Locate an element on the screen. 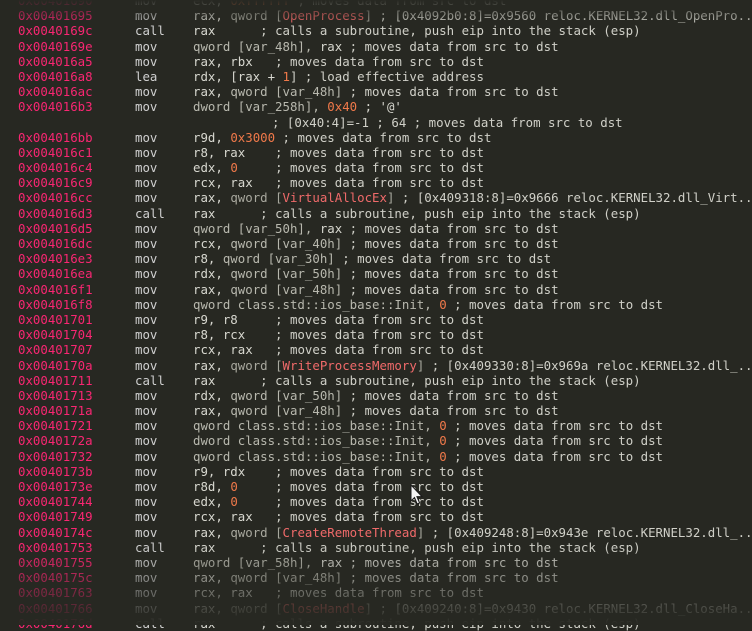 The image size is (752, 631). instruction-address: 0x004016ac is located at coordinates (55, 91).